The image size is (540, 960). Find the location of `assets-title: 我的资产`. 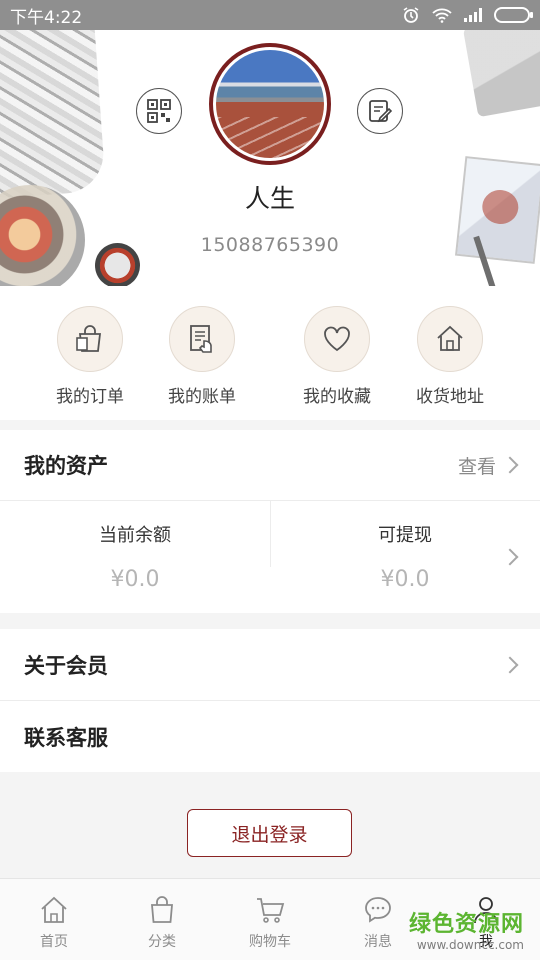

assets-title: 我的资产 is located at coordinates (66, 466).